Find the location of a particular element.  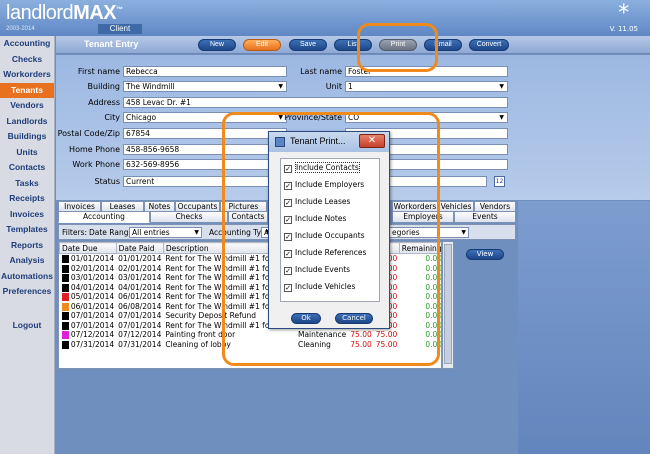

edit-button: Edit is located at coordinates (262, 45).